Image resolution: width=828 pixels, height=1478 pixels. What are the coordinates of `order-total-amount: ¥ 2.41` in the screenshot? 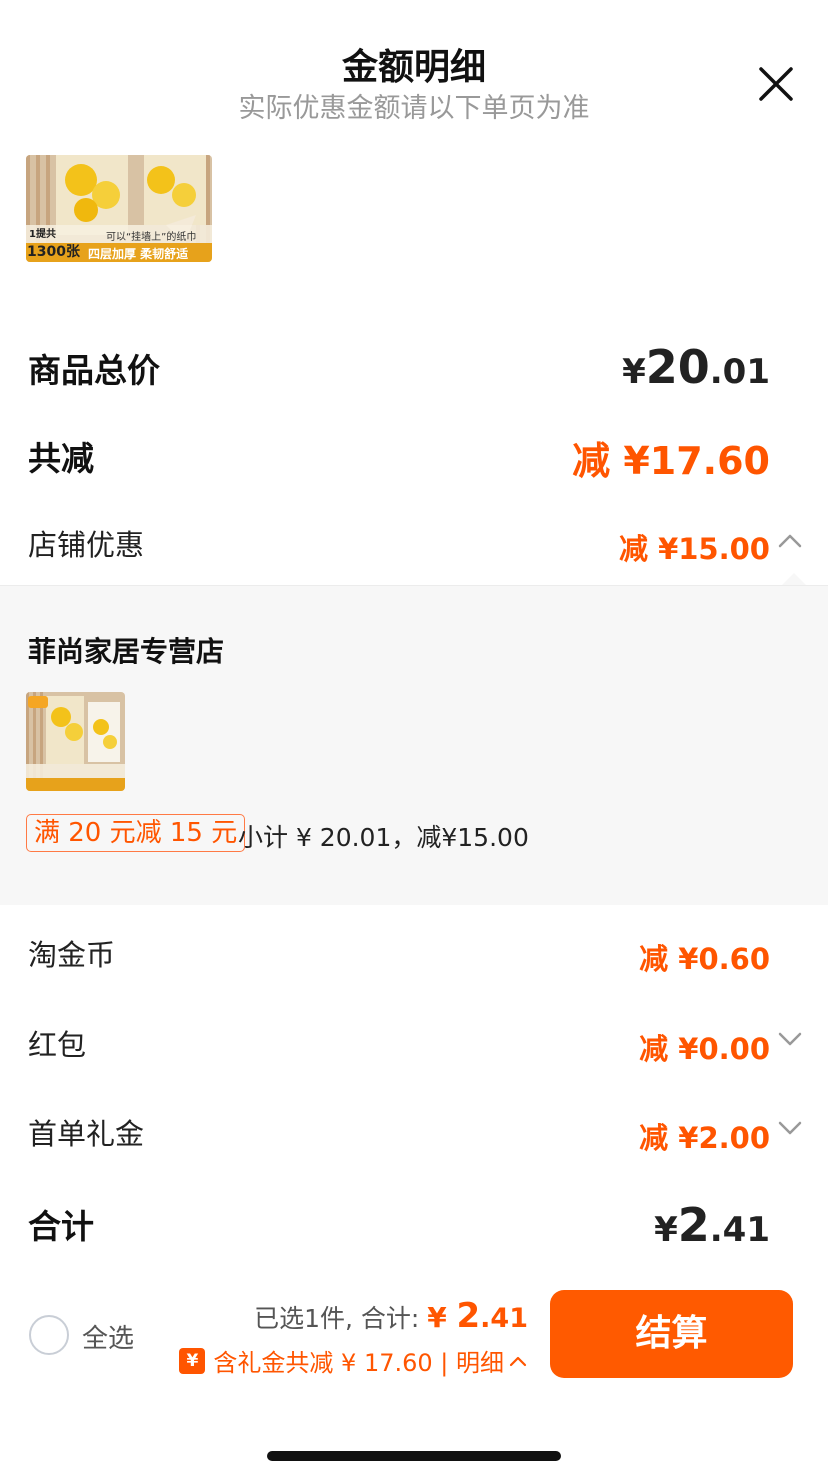 It's located at (477, 1316).